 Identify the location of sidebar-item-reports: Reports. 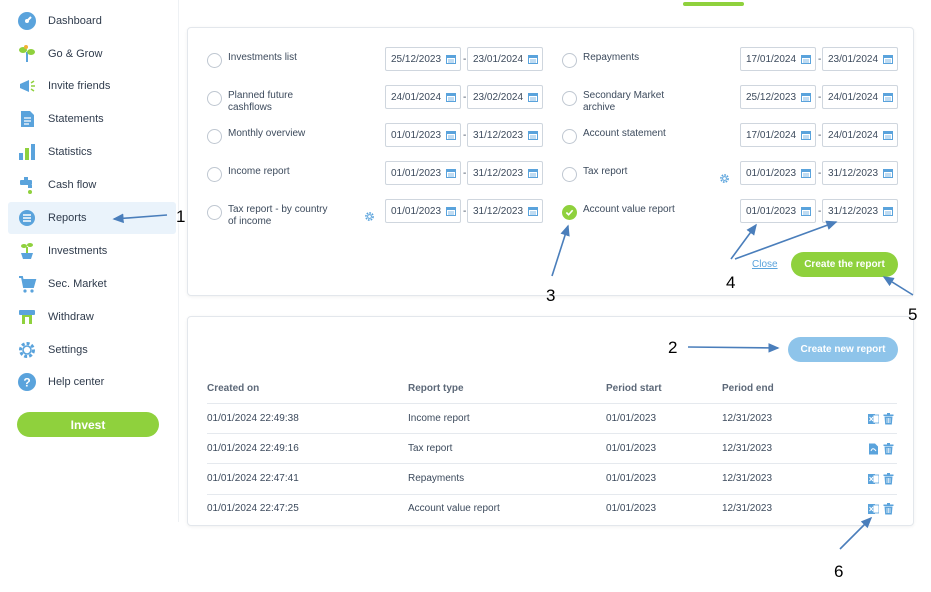
(92, 218).